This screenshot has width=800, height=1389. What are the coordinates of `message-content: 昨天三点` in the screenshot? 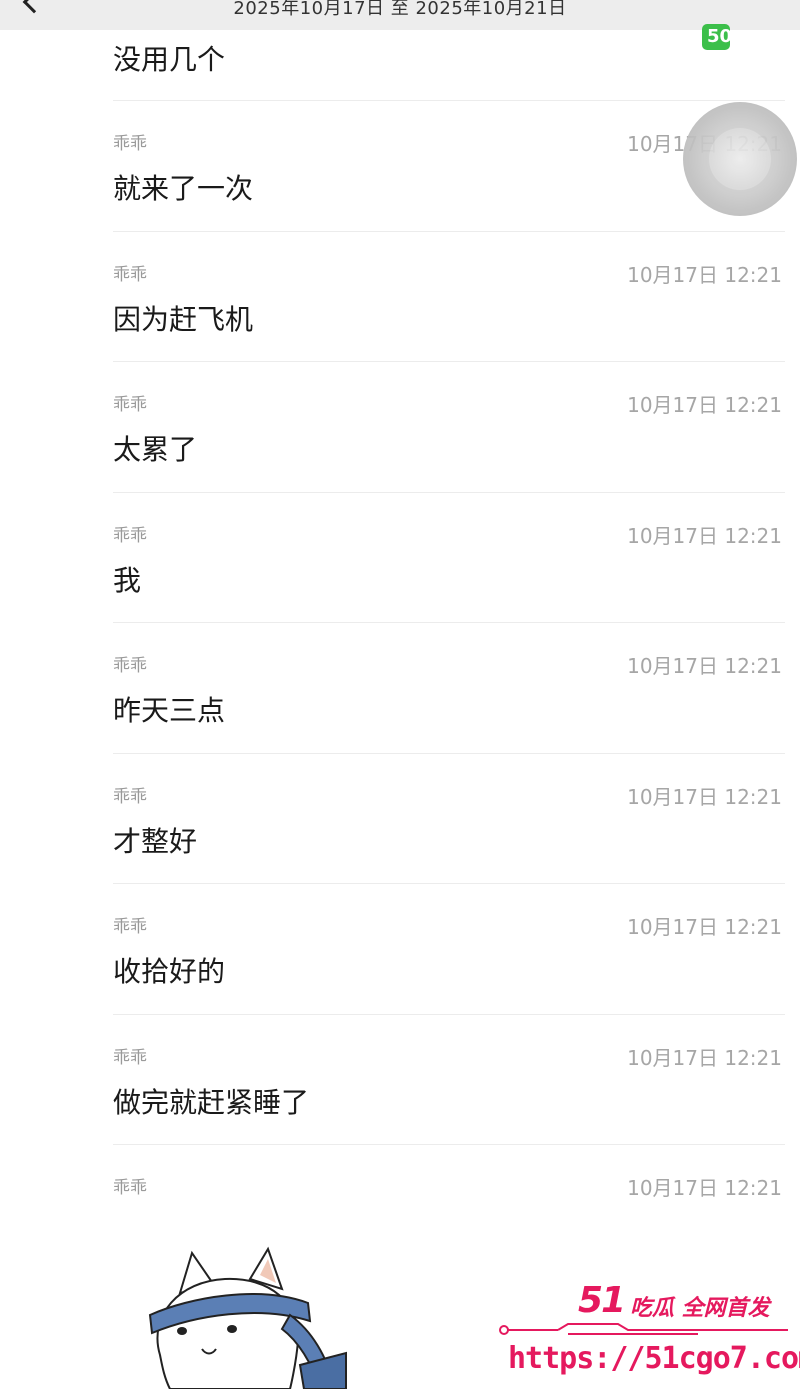 It's located at (169, 710).